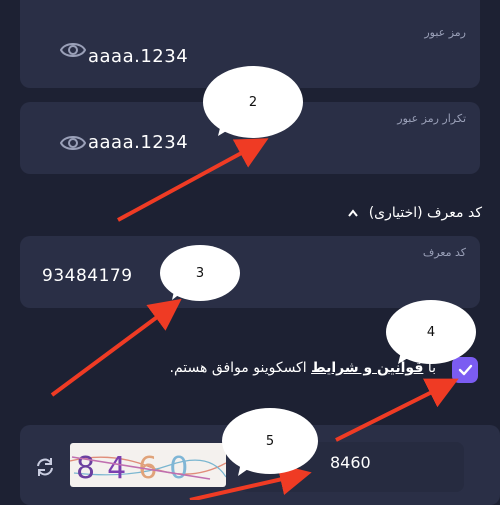 The image size is (500, 505). I want to click on annotation-bubble-4: 4, so click(431, 332).